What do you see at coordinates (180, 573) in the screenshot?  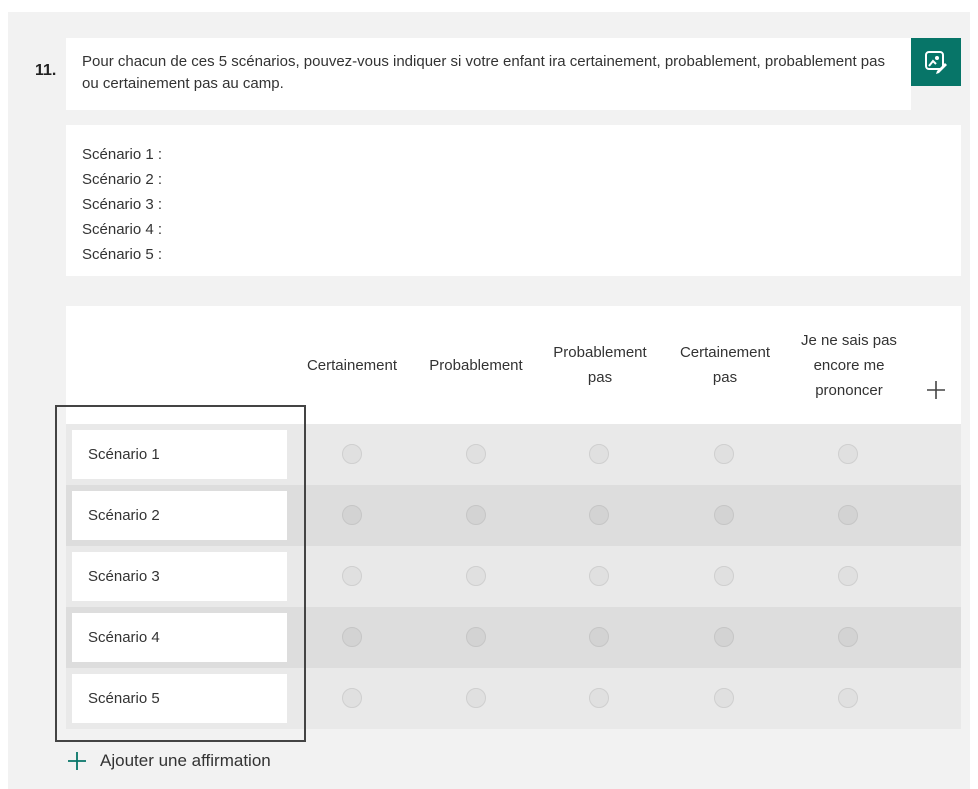 I see `annotation-highlight-box` at bounding box center [180, 573].